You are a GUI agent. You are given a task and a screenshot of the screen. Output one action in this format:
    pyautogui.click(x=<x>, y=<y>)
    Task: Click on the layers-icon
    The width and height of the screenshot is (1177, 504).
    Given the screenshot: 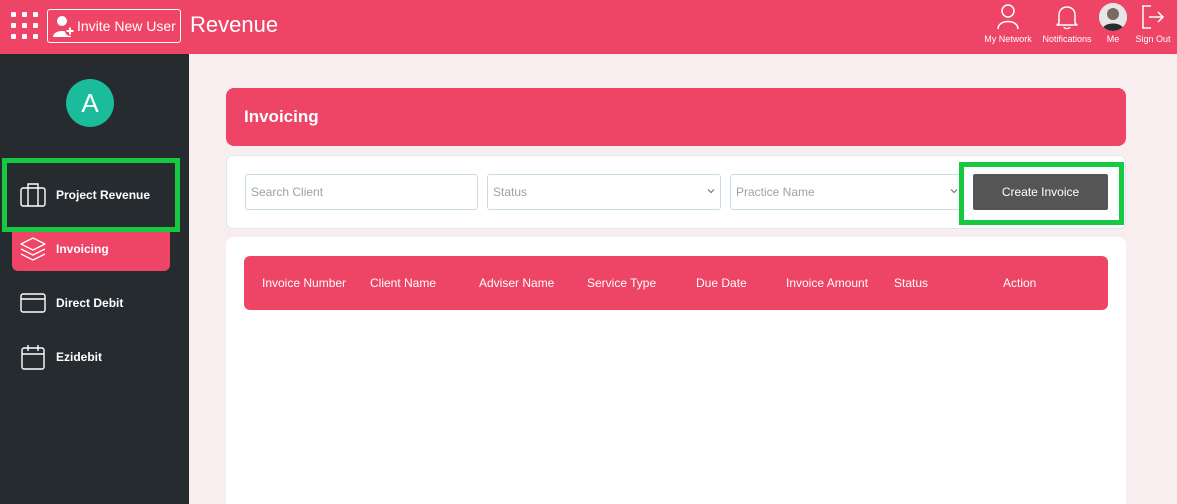 What is the action you would take?
    pyautogui.click(x=33, y=249)
    